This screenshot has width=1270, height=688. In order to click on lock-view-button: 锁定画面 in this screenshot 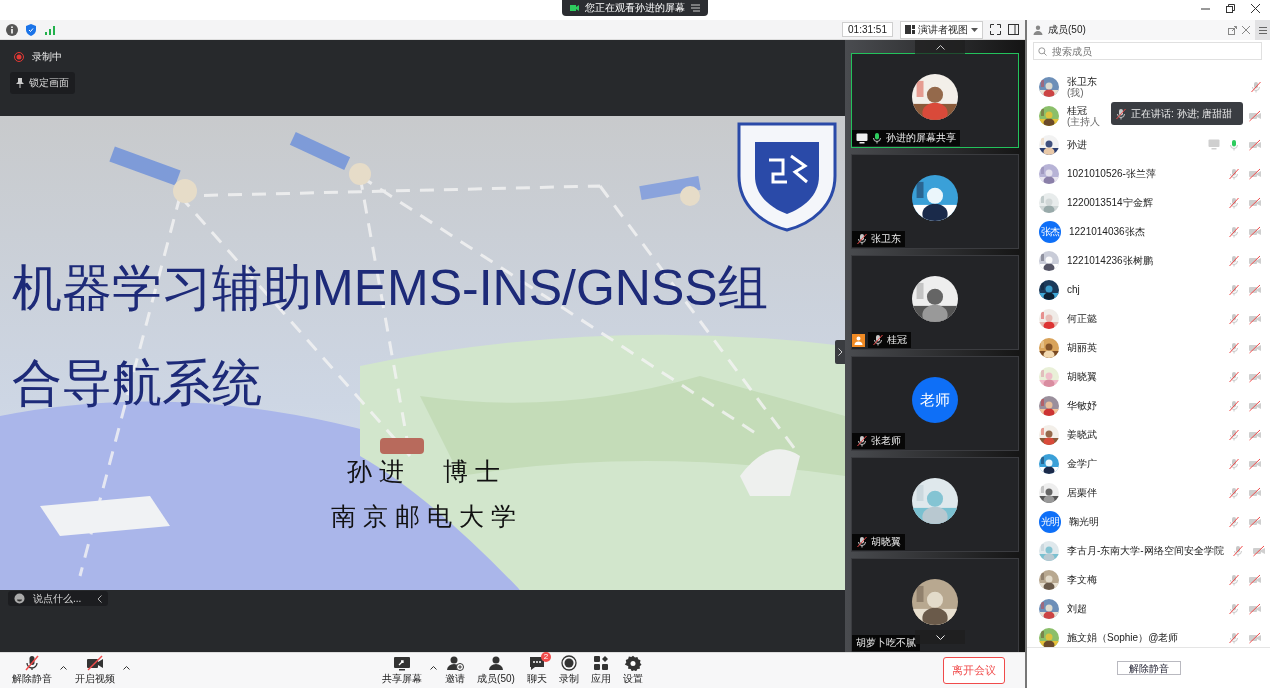, I will do `click(42, 83)`.